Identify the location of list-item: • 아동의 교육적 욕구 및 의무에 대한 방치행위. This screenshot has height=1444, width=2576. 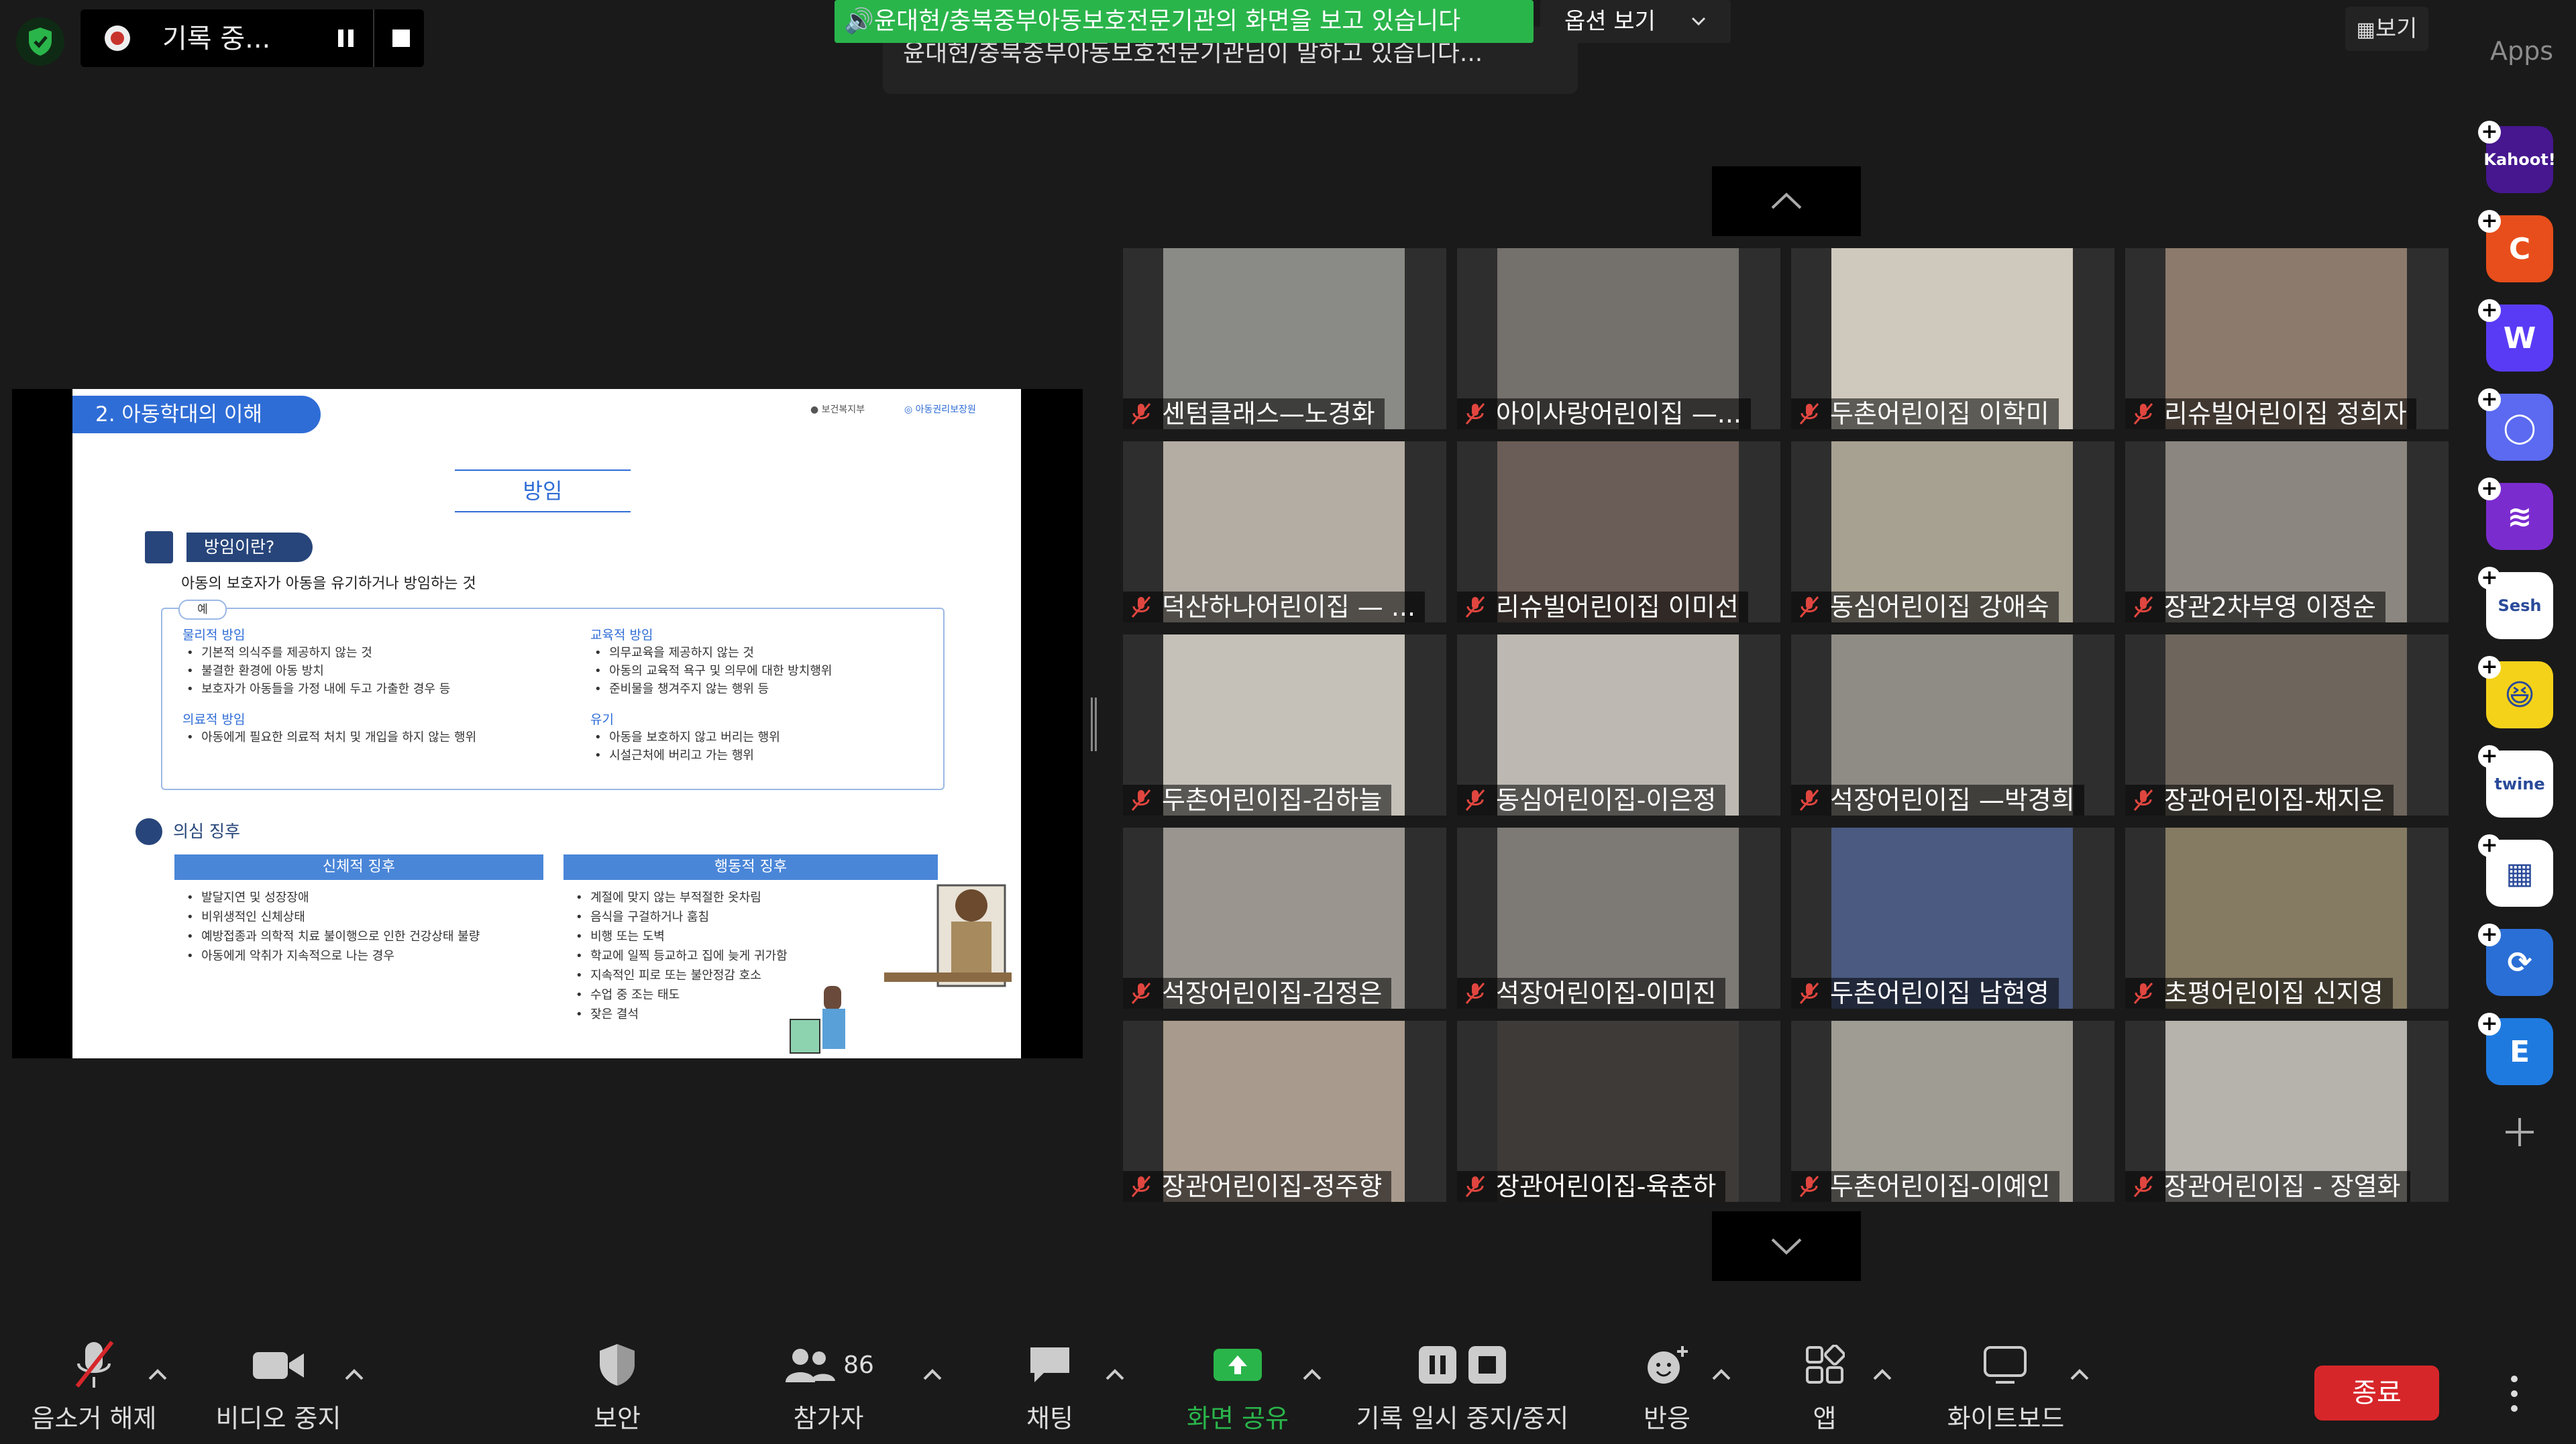
(713, 671).